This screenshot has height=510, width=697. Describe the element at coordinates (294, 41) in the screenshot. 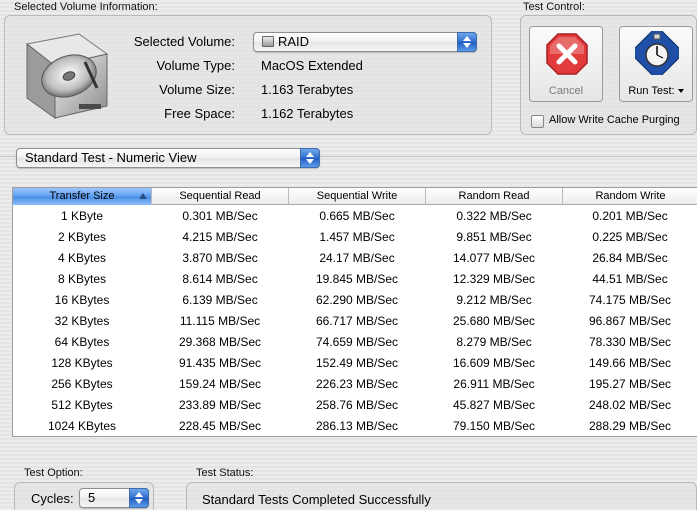

I see `selected-volume-value: RAID` at that location.